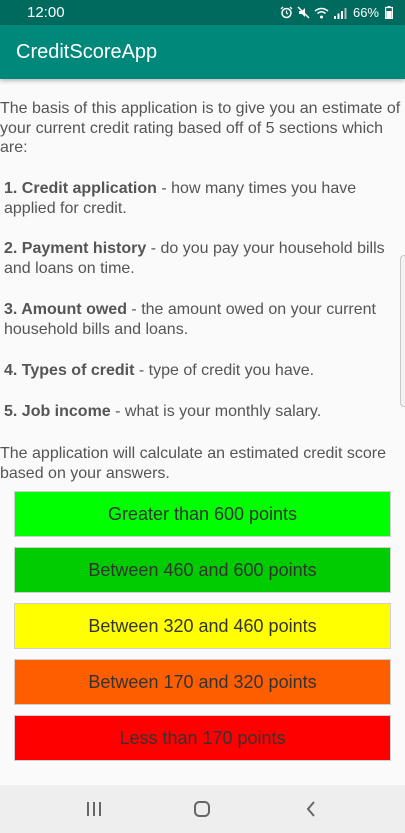 This screenshot has width=405, height=833. I want to click on status-time: 12:00, so click(46, 12).